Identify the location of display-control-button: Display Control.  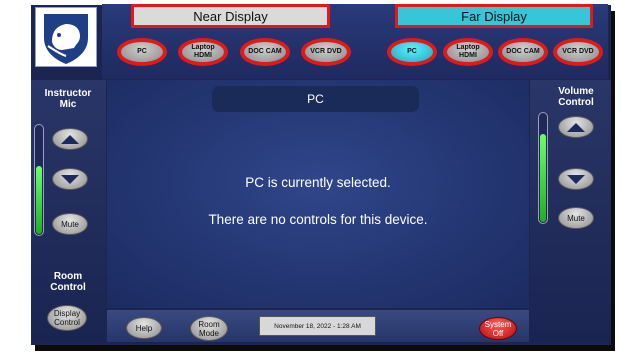
(67, 318).